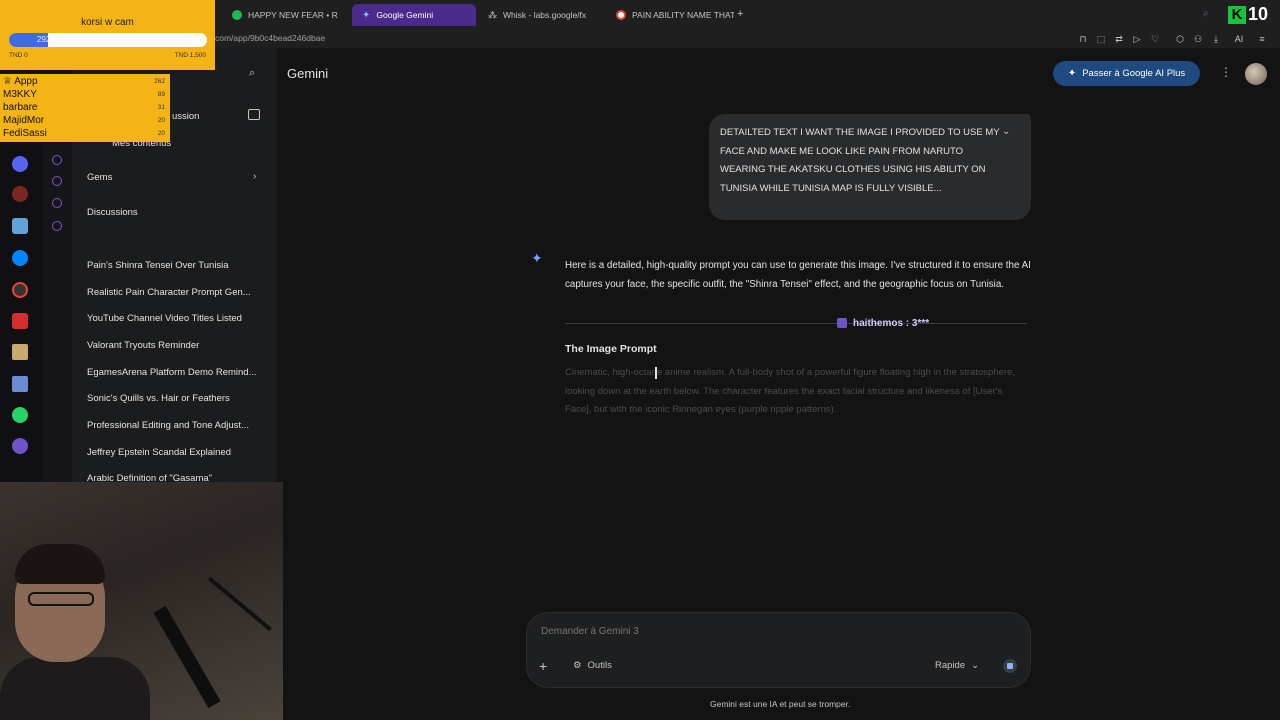 The image size is (1280, 720). Describe the element at coordinates (778, 650) in the screenshot. I see `prompt-composer: + ⚙ Outils Rapide ⌄` at that location.